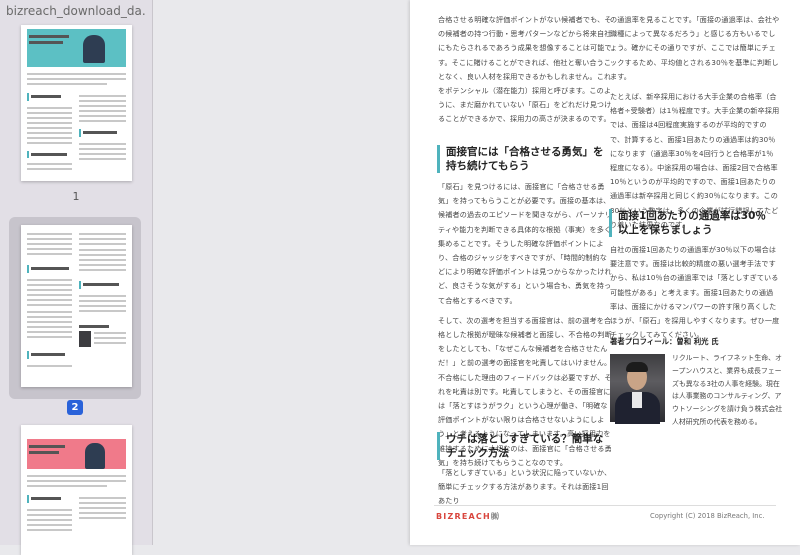  What do you see at coordinates (707, 516) in the screenshot?
I see `copyright-text: Copyright (C) 2018 BizReach, Inc.` at bounding box center [707, 516].